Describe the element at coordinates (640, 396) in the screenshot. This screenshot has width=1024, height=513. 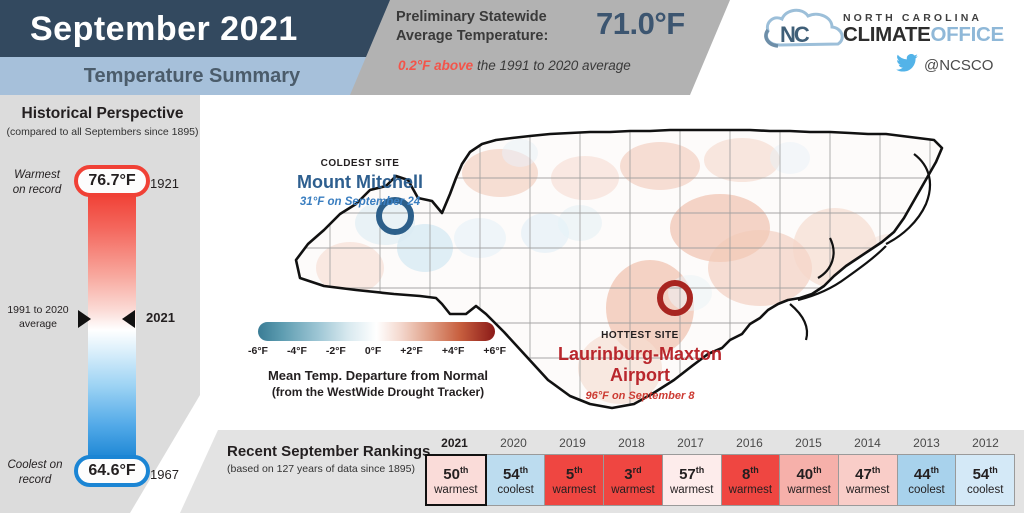
I see `hottest-site-detail: 96°F on September 8` at that location.